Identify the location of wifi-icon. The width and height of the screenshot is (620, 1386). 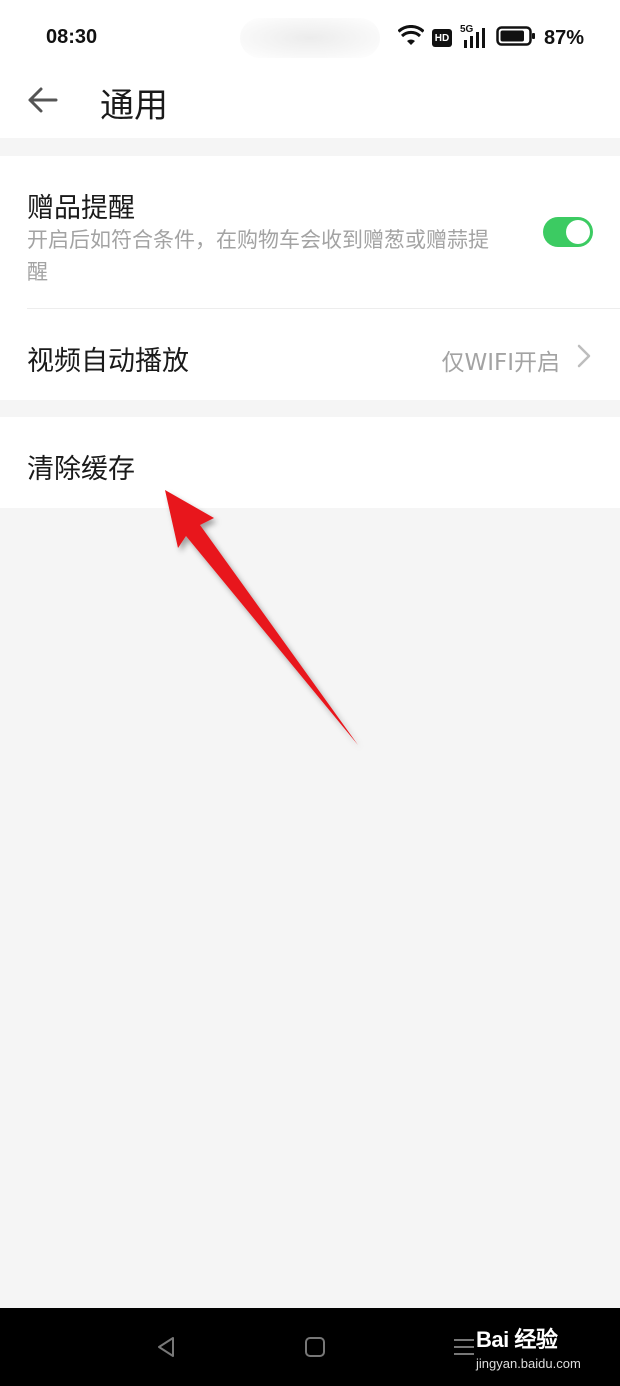
(411, 37).